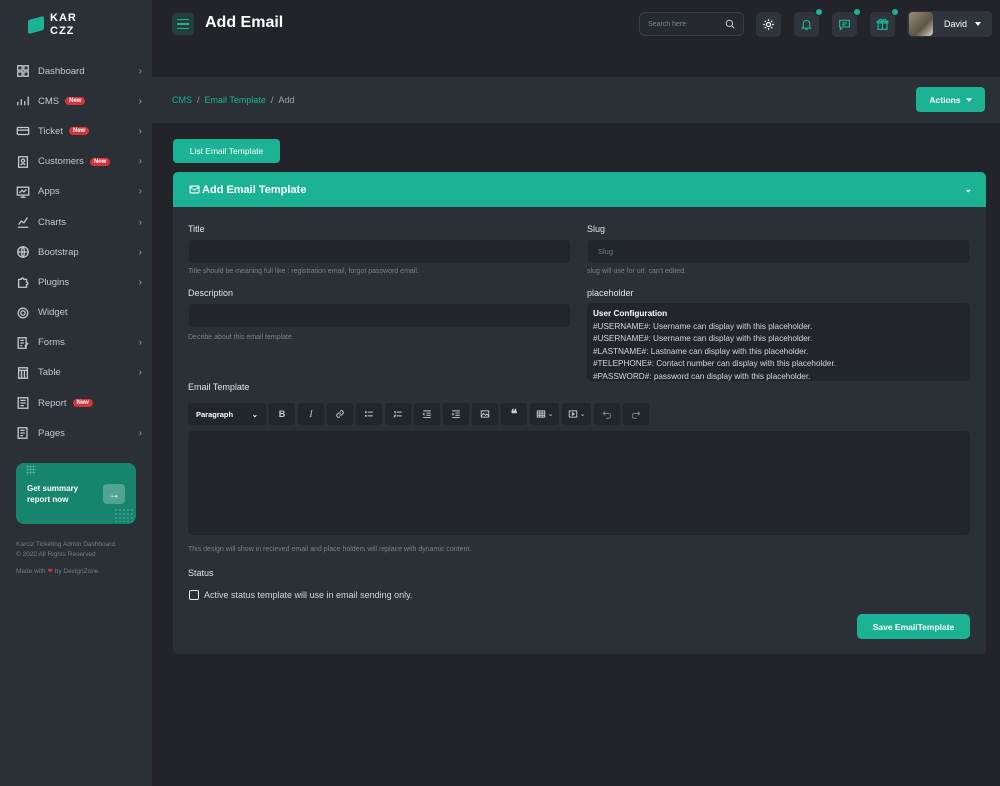 The image size is (1000, 786). I want to click on breadcrumb: CMS / Email Template / Add, so click(233, 100).